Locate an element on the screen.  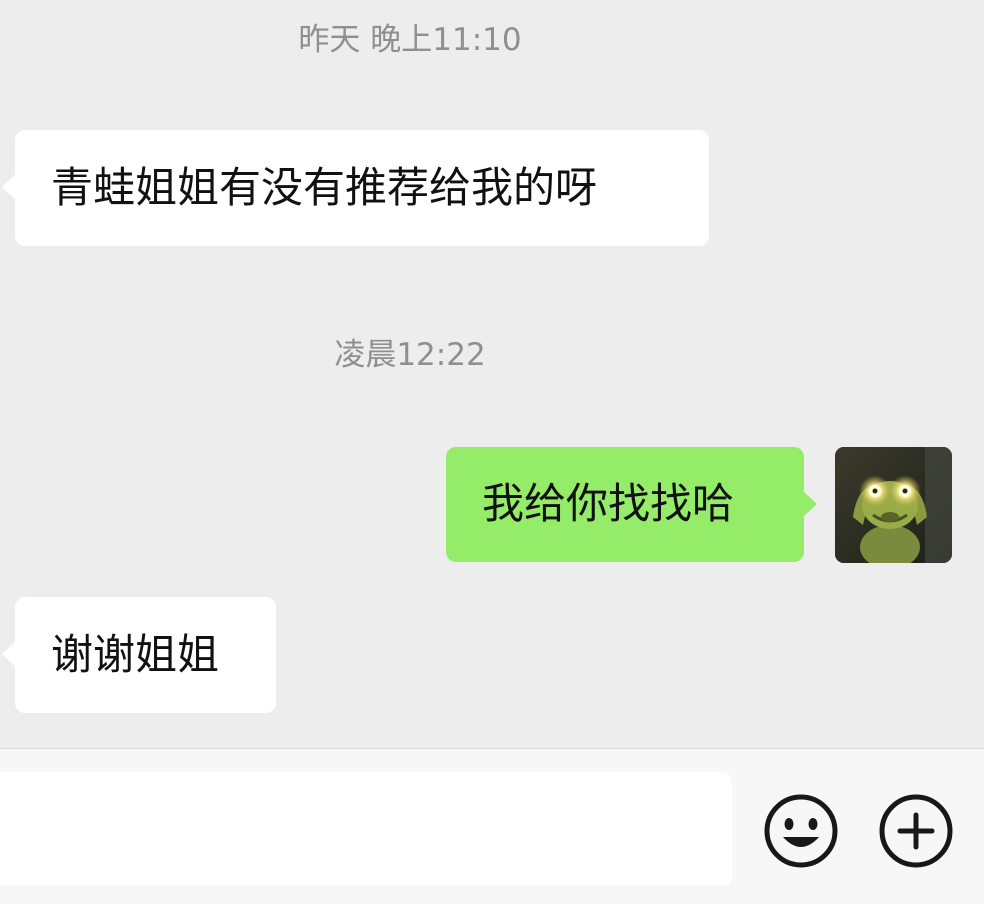
message-text: 谢谢姐姐 is located at coordinates (135, 654).